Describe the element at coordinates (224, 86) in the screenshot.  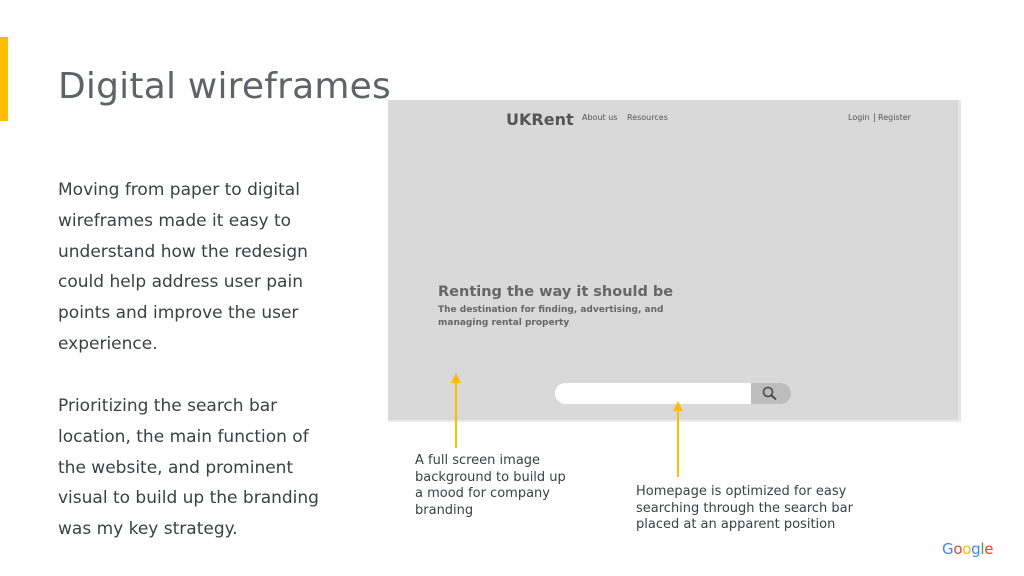
I see `slide-title: Digital wireframes` at that location.